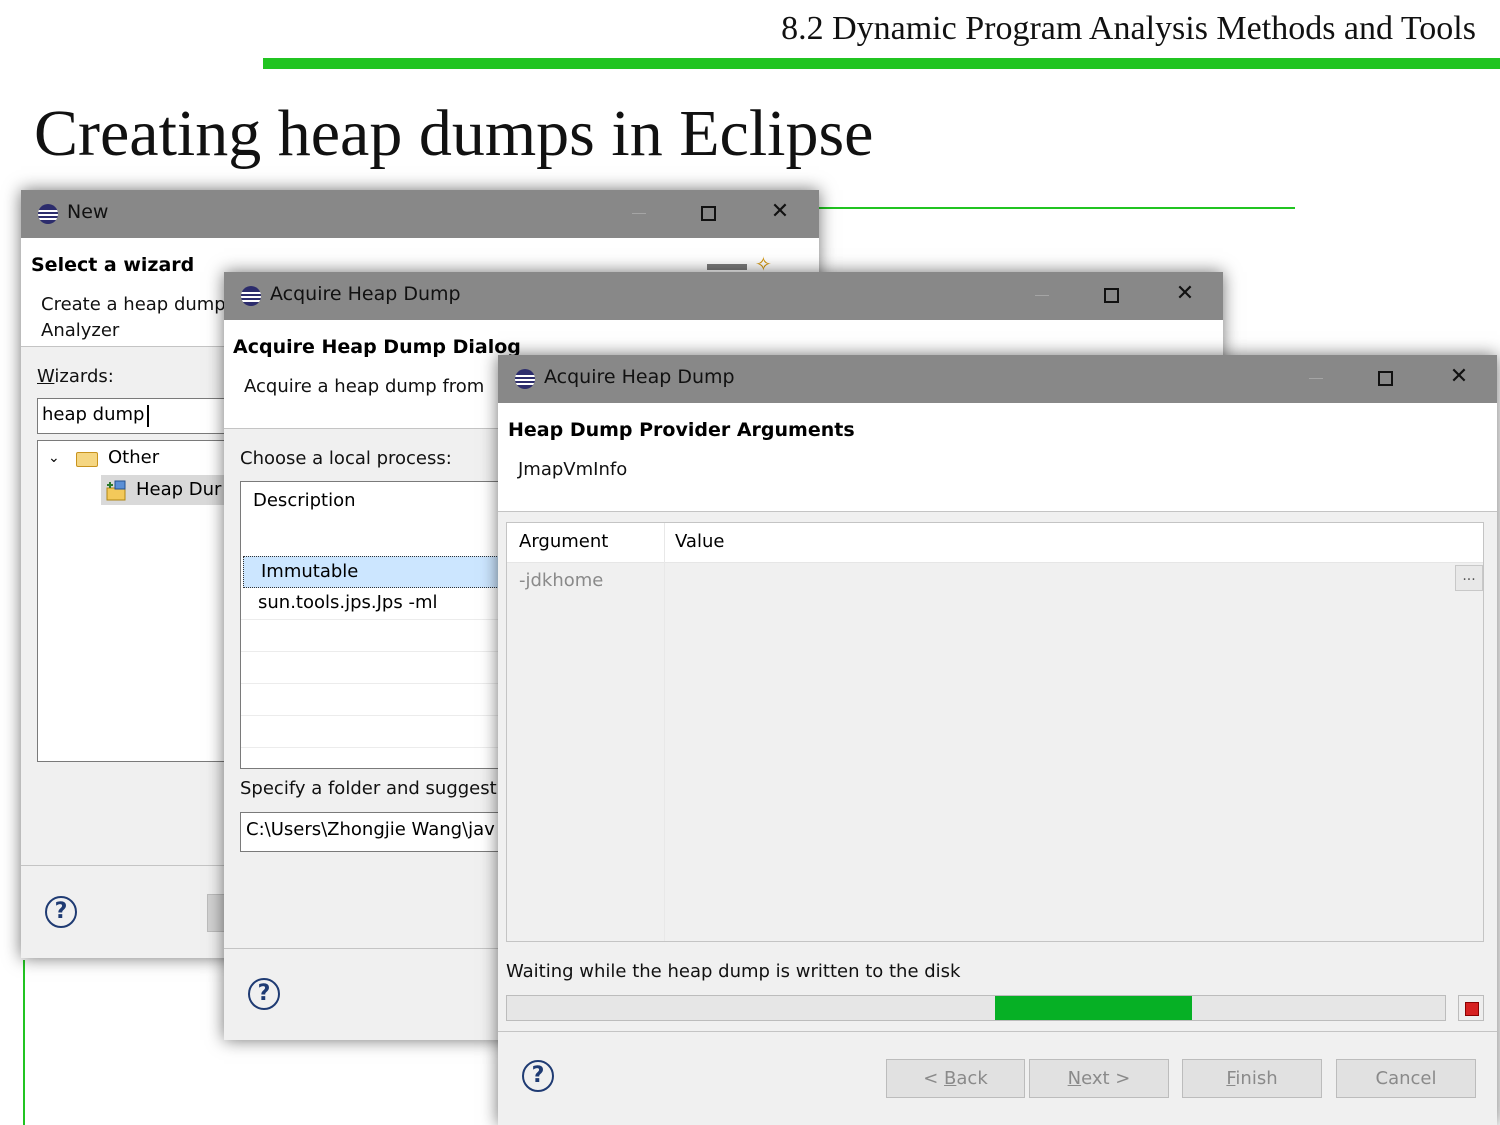 This screenshot has width=1500, height=1125. What do you see at coordinates (80, 330) in the screenshot?
I see `wizard-description-2: Analyzer` at bounding box center [80, 330].